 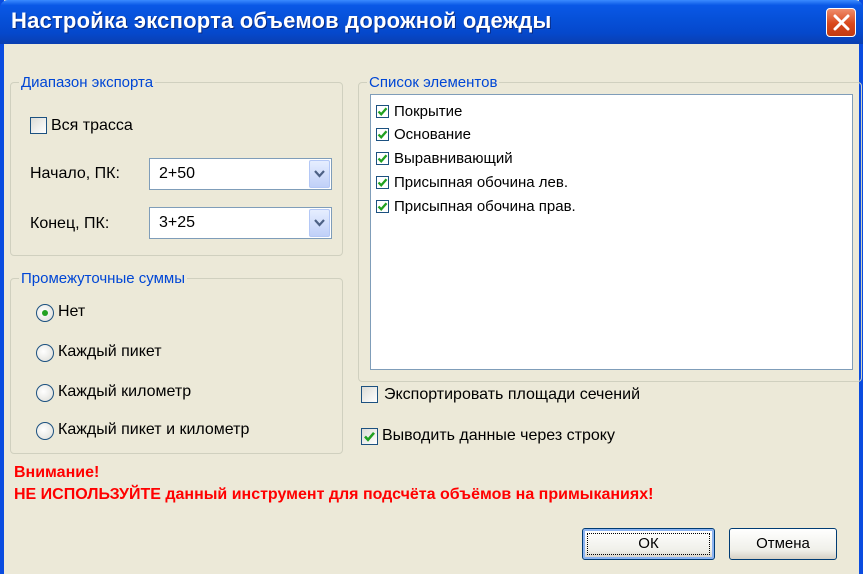 I want to click on ok-button: ОК, so click(x=648, y=544).